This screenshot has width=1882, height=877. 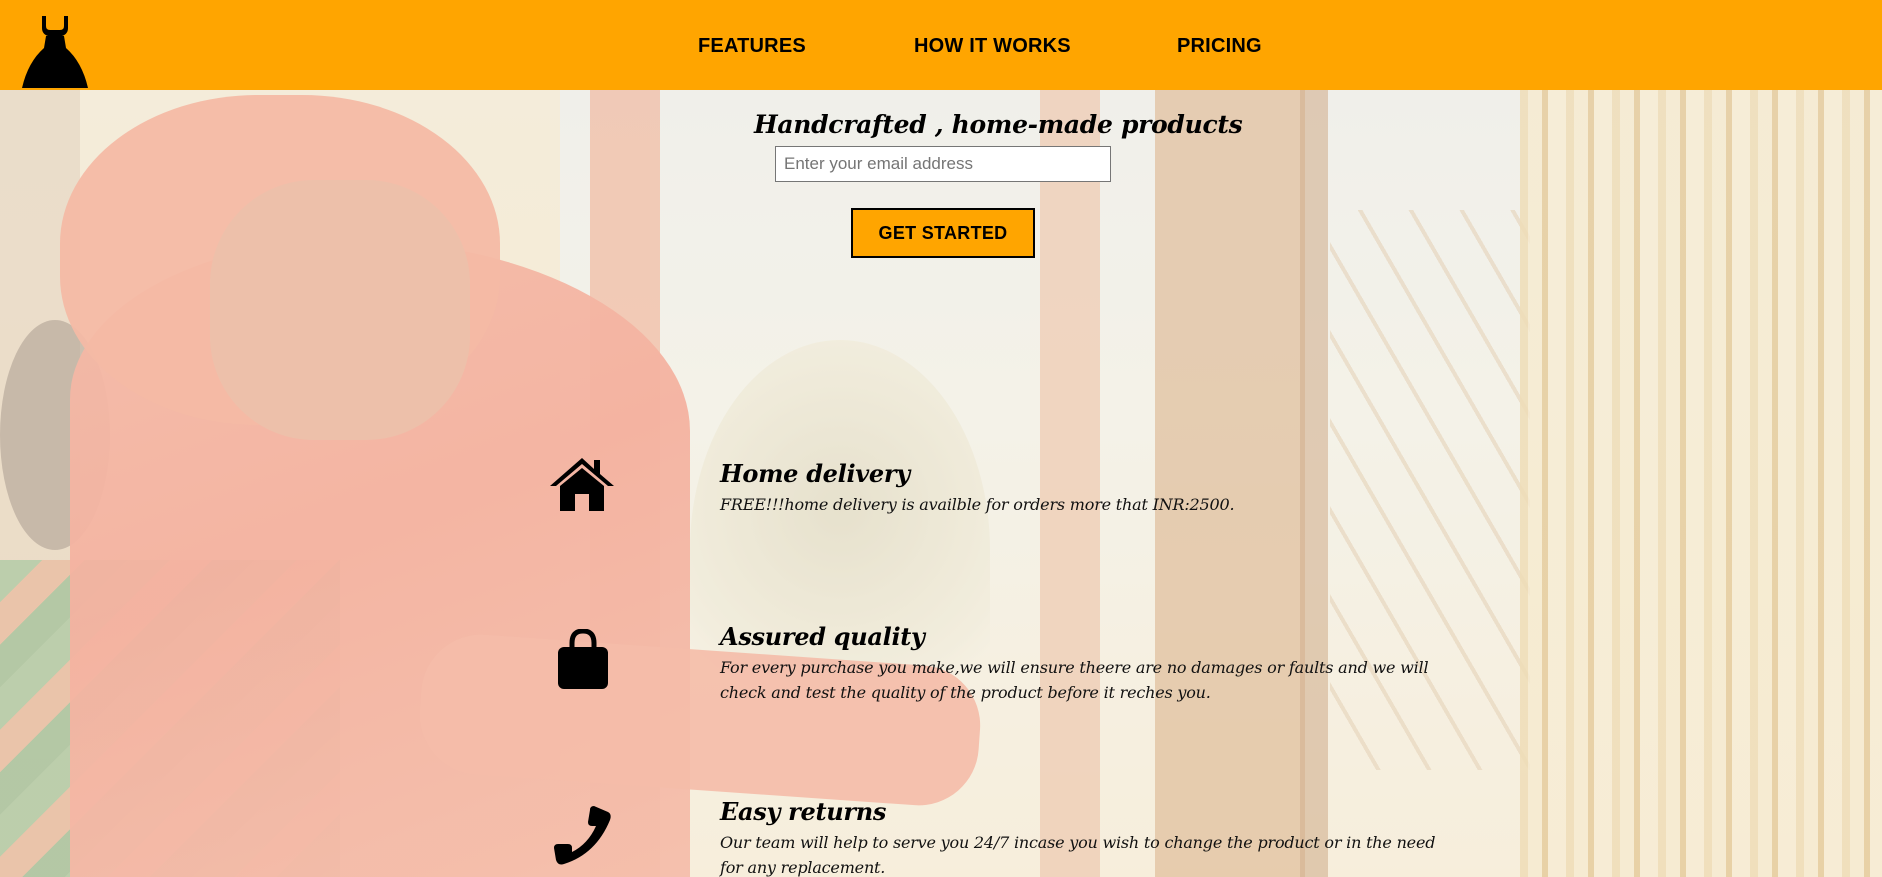 I want to click on home-icon, so click(x=582, y=486).